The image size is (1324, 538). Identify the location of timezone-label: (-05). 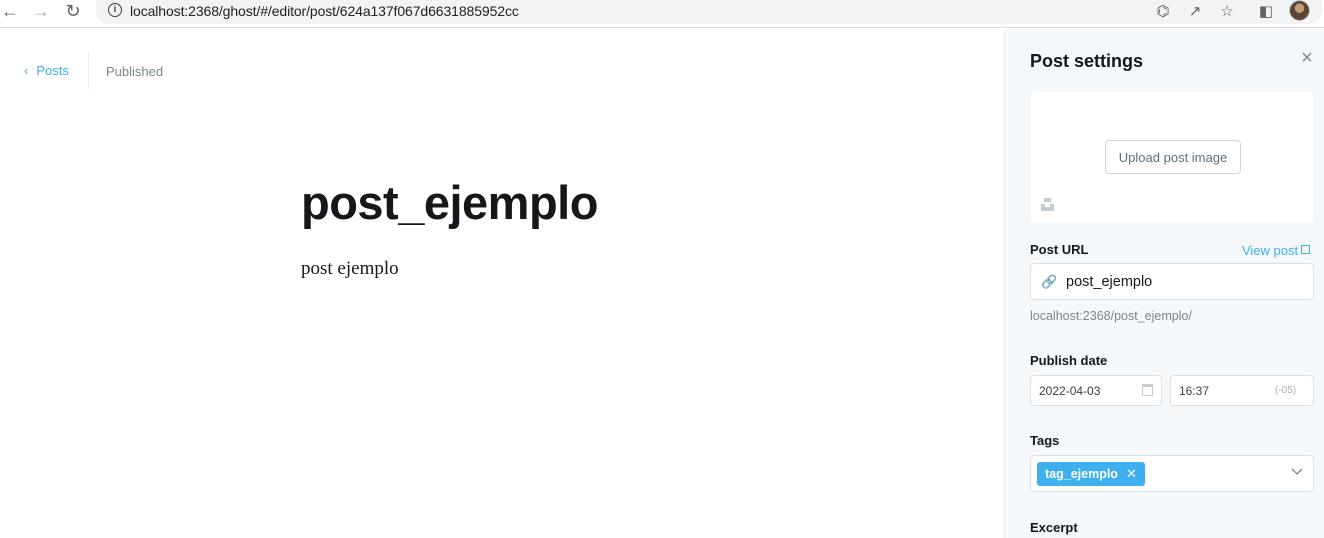
(1286, 390).